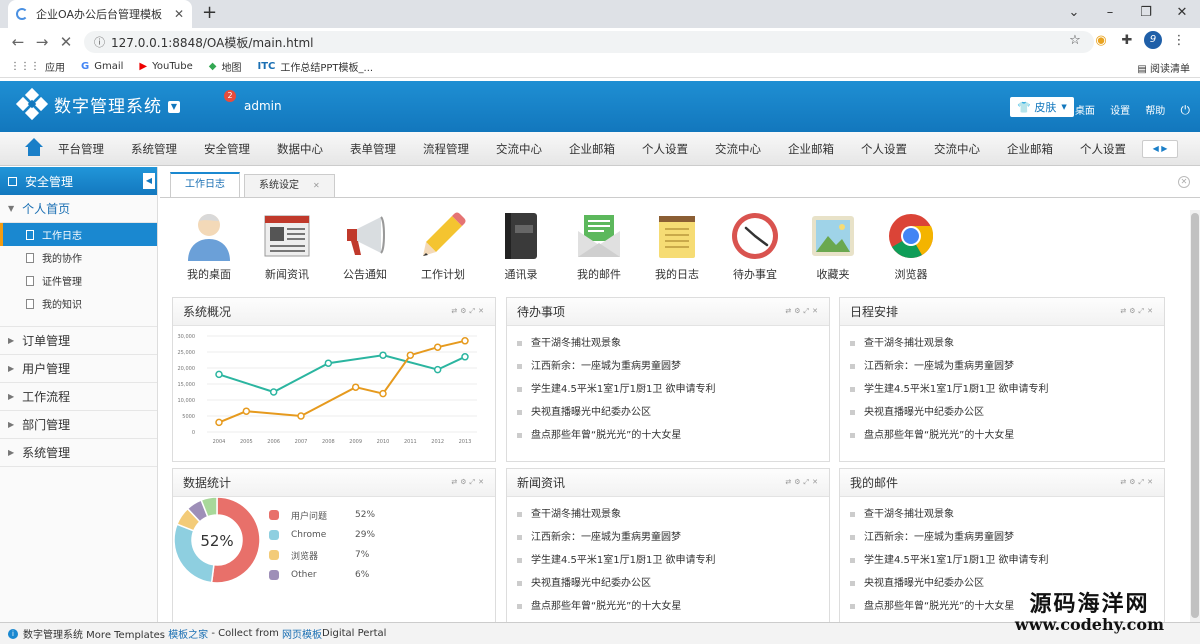 The image size is (1200, 644). Describe the element at coordinates (302, 633) in the screenshot. I see `web-template-link: 网页模板` at that location.